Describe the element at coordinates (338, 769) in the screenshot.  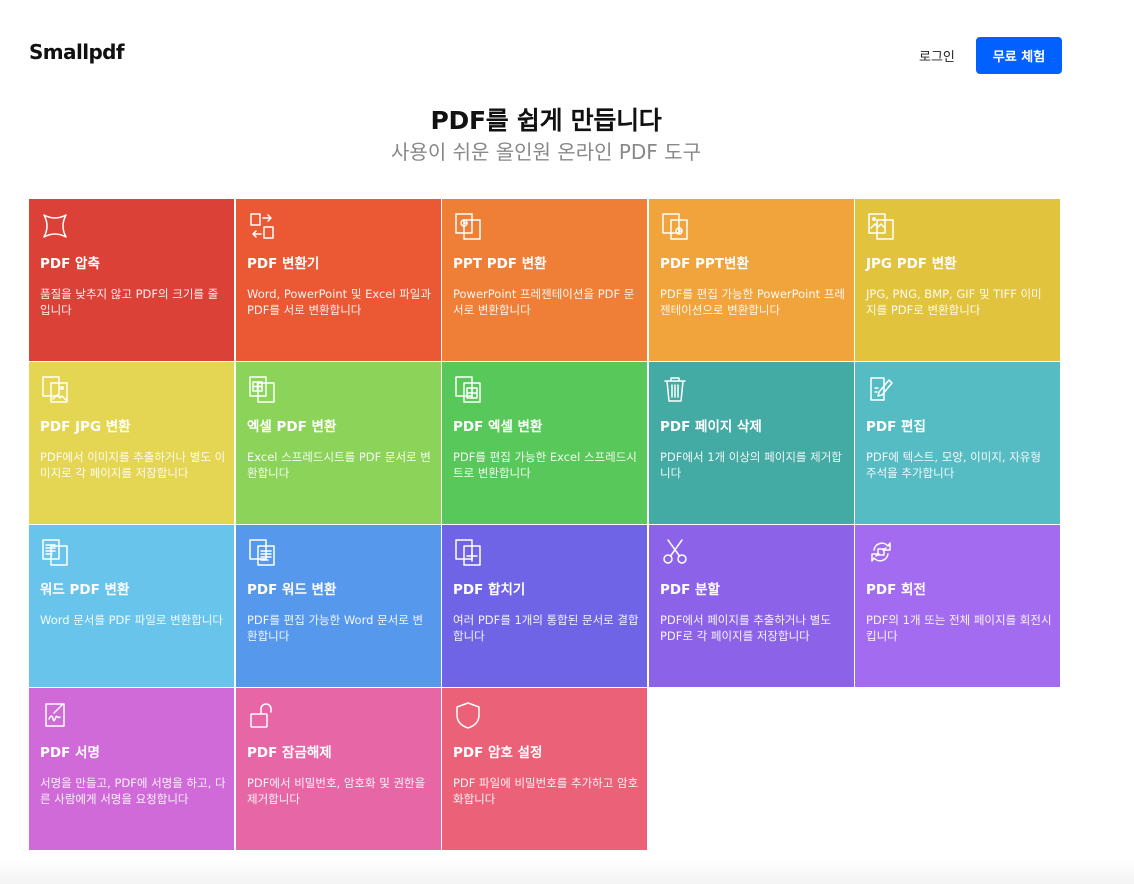
I see `tool-tile: PDF 잠금해제 PDF에서 비밀번호, 암호화 및 권한을 제거합니다` at that location.